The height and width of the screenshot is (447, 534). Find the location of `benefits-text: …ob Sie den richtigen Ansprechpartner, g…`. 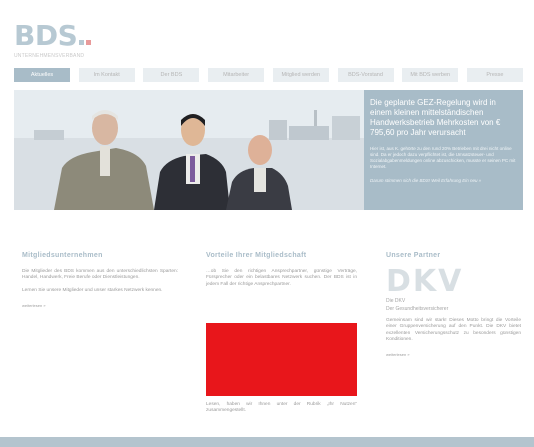

benefits-text: …ob Sie den richtigen Ansprechpartner, g… is located at coordinates (281, 278).